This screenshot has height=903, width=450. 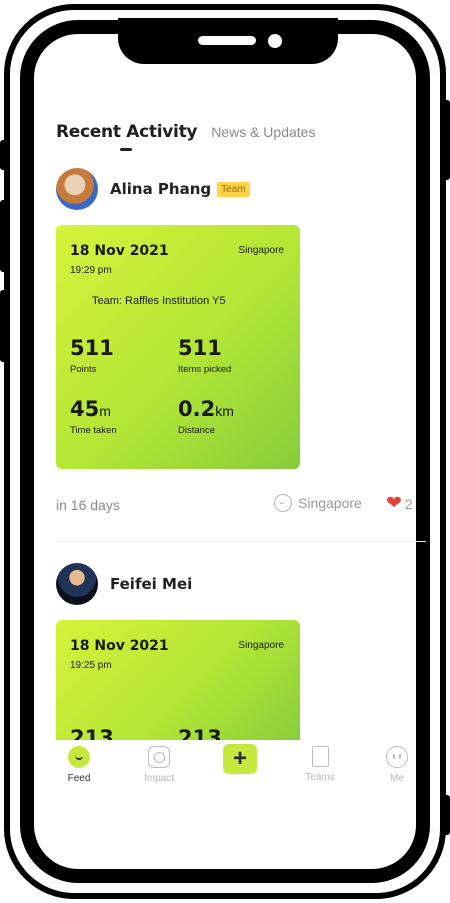 I want to click on stat-unit: m, so click(x=105, y=411).